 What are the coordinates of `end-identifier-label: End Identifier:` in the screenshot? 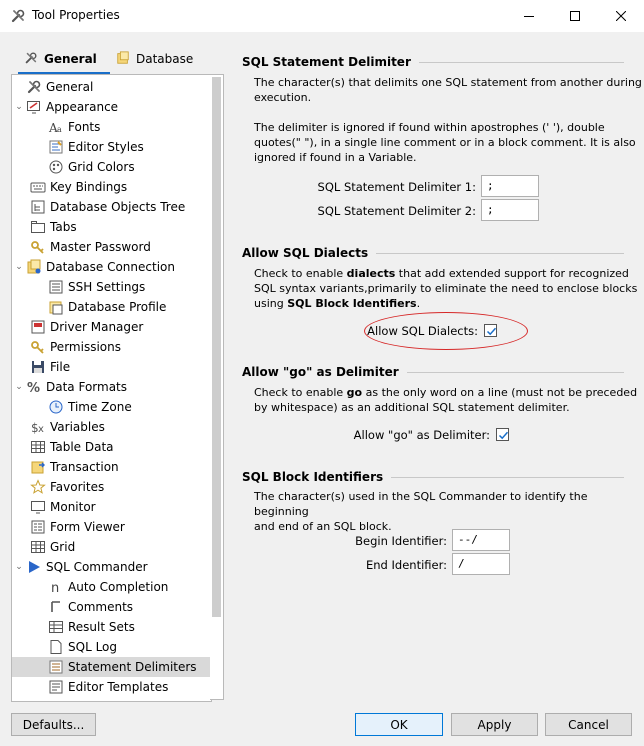 It's located at (406, 565).